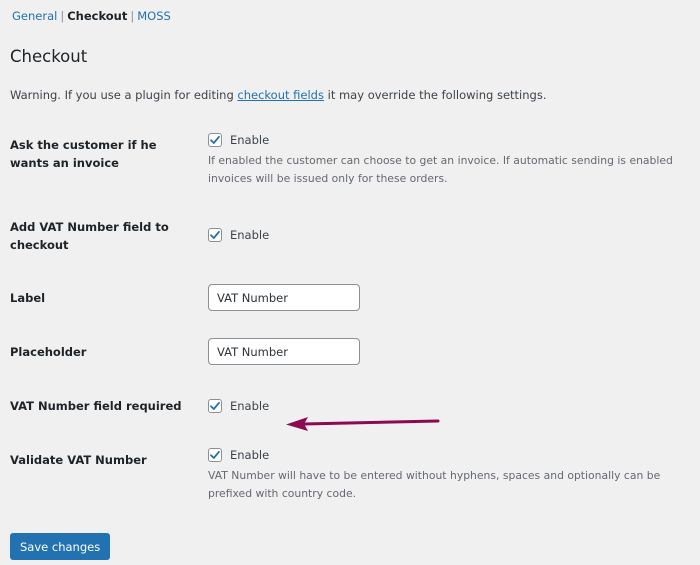  What do you see at coordinates (60, 546) in the screenshot?
I see `save-changes-button: Save changes` at bounding box center [60, 546].